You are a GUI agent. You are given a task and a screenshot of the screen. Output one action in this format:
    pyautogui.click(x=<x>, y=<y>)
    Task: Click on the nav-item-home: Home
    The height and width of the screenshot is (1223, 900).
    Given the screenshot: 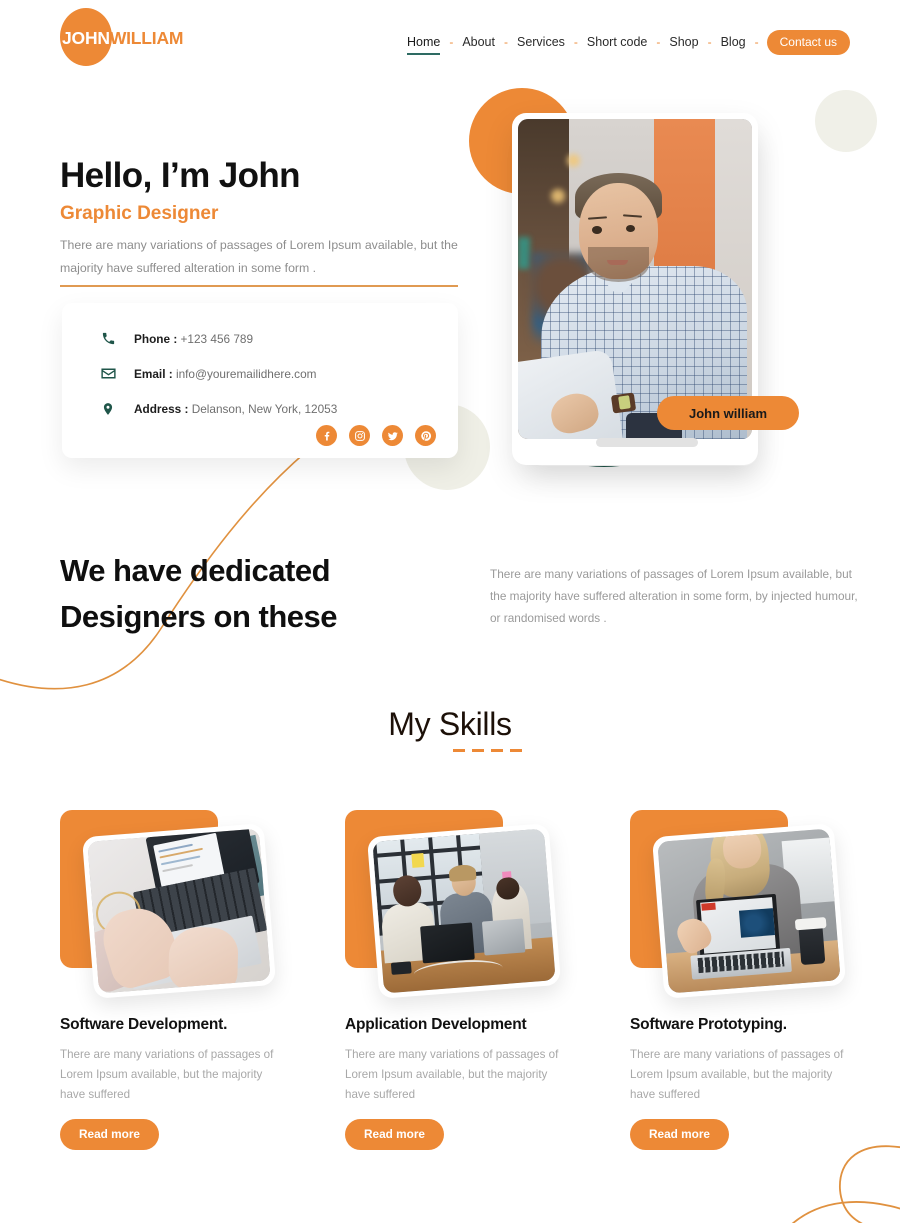 What is the action you would take?
    pyautogui.click(x=423, y=44)
    